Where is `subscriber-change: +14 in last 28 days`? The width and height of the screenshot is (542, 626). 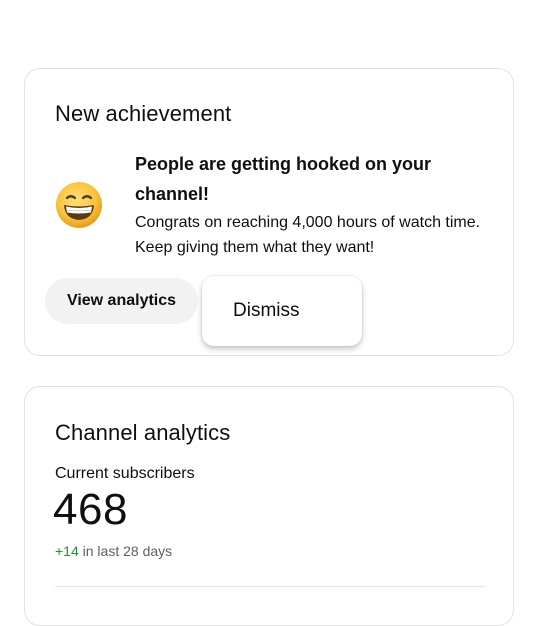
subscriber-change: +14 in last 28 days is located at coordinates (113, 551).